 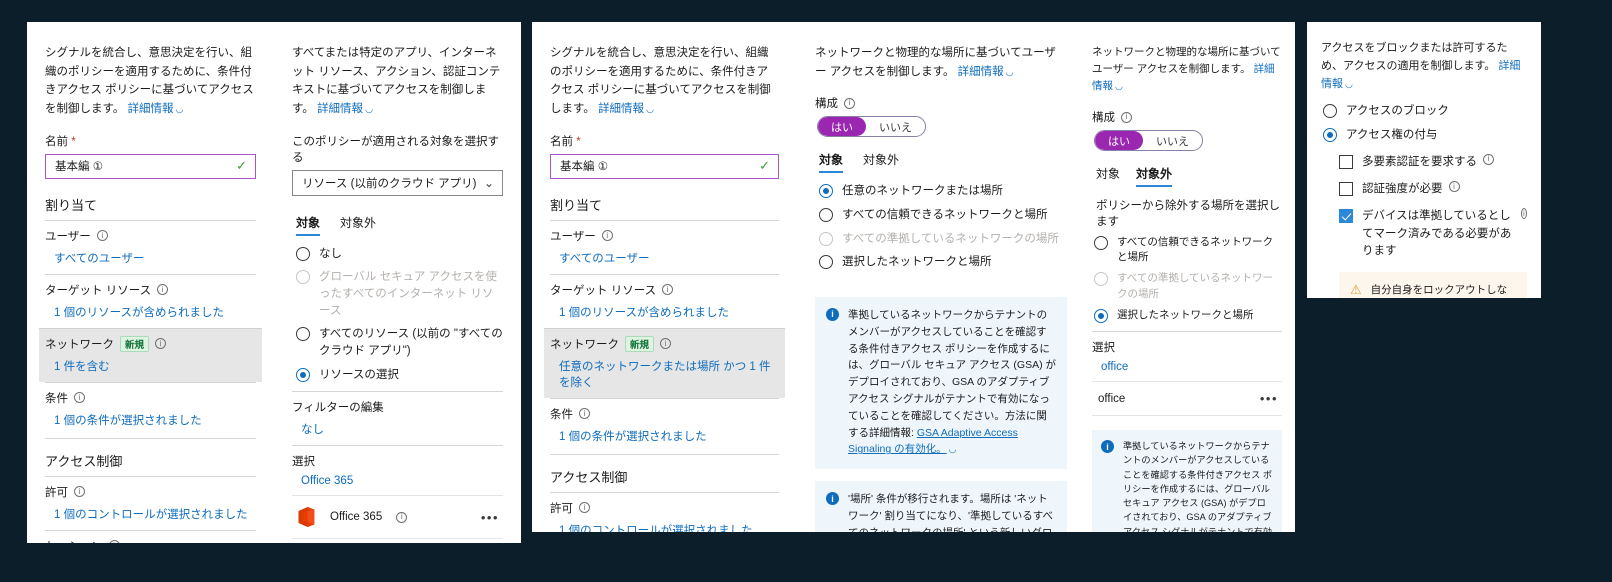 I want to click on row-selection: 選択 office, so click(x=1187, y=356).